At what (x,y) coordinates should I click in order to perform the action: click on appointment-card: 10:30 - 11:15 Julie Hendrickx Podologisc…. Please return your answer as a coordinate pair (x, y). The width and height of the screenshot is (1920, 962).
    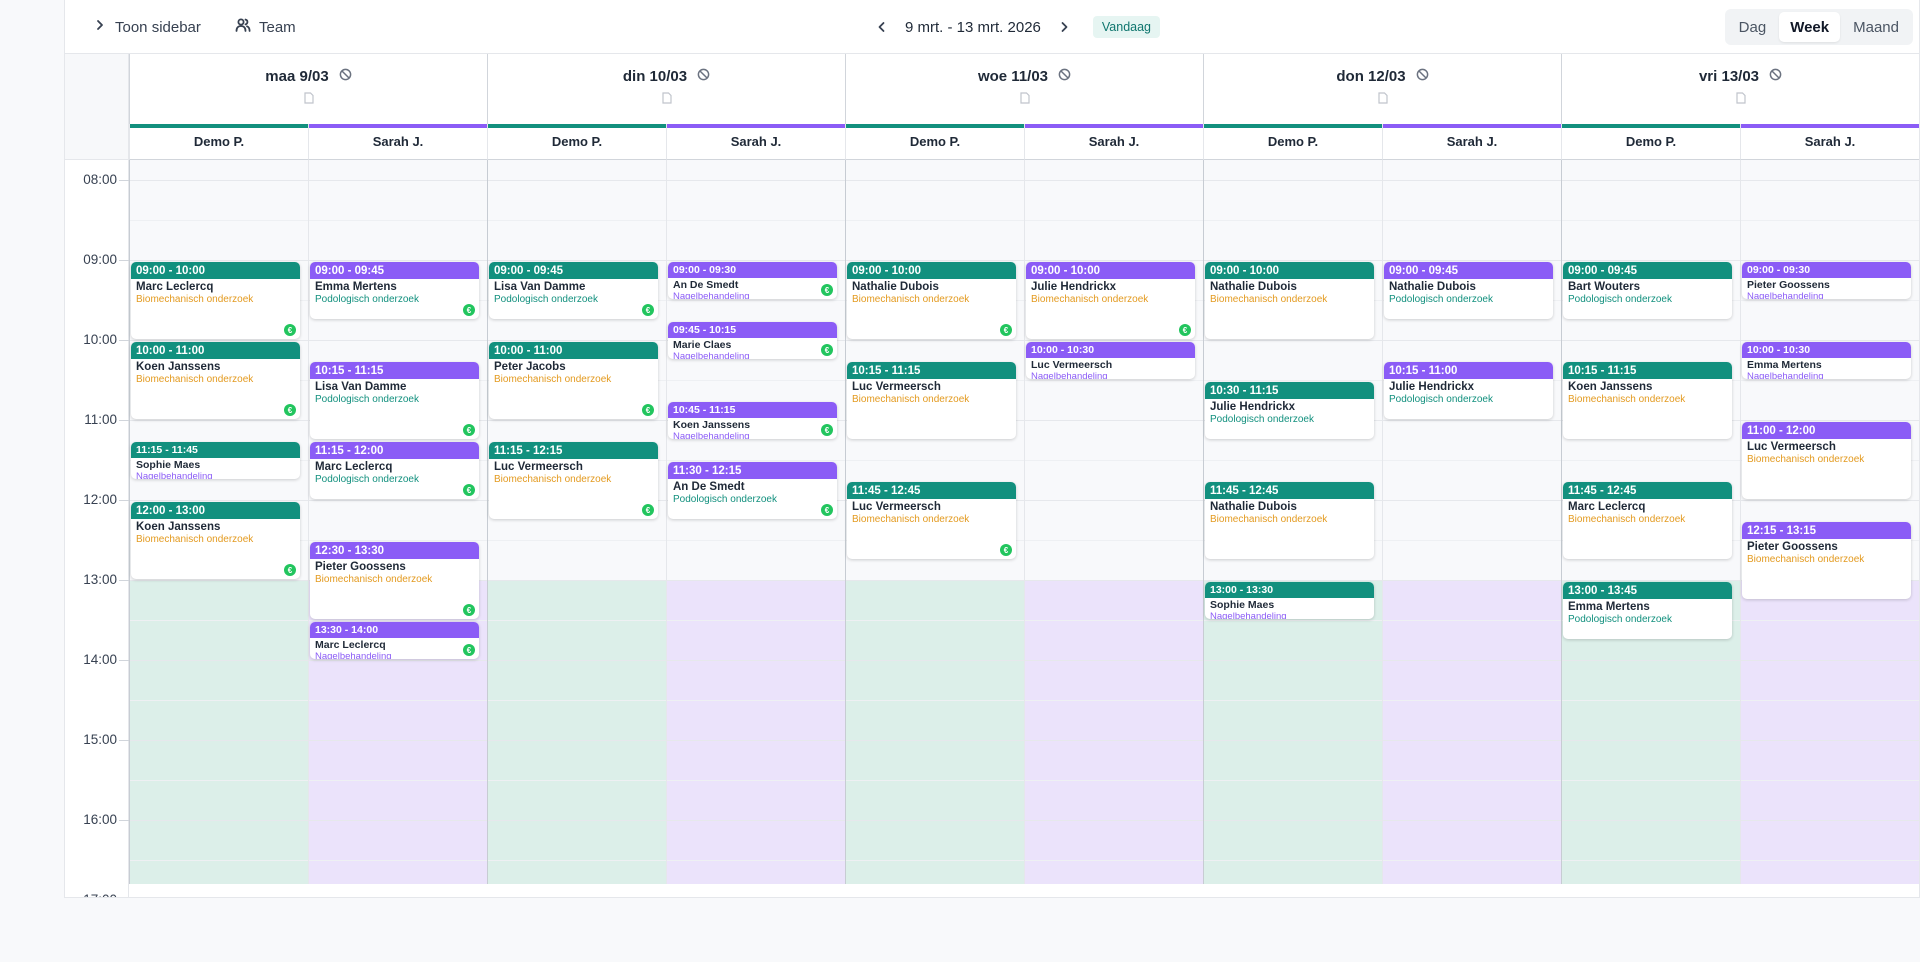
    Looking at the image, I should click on (1289, 410).